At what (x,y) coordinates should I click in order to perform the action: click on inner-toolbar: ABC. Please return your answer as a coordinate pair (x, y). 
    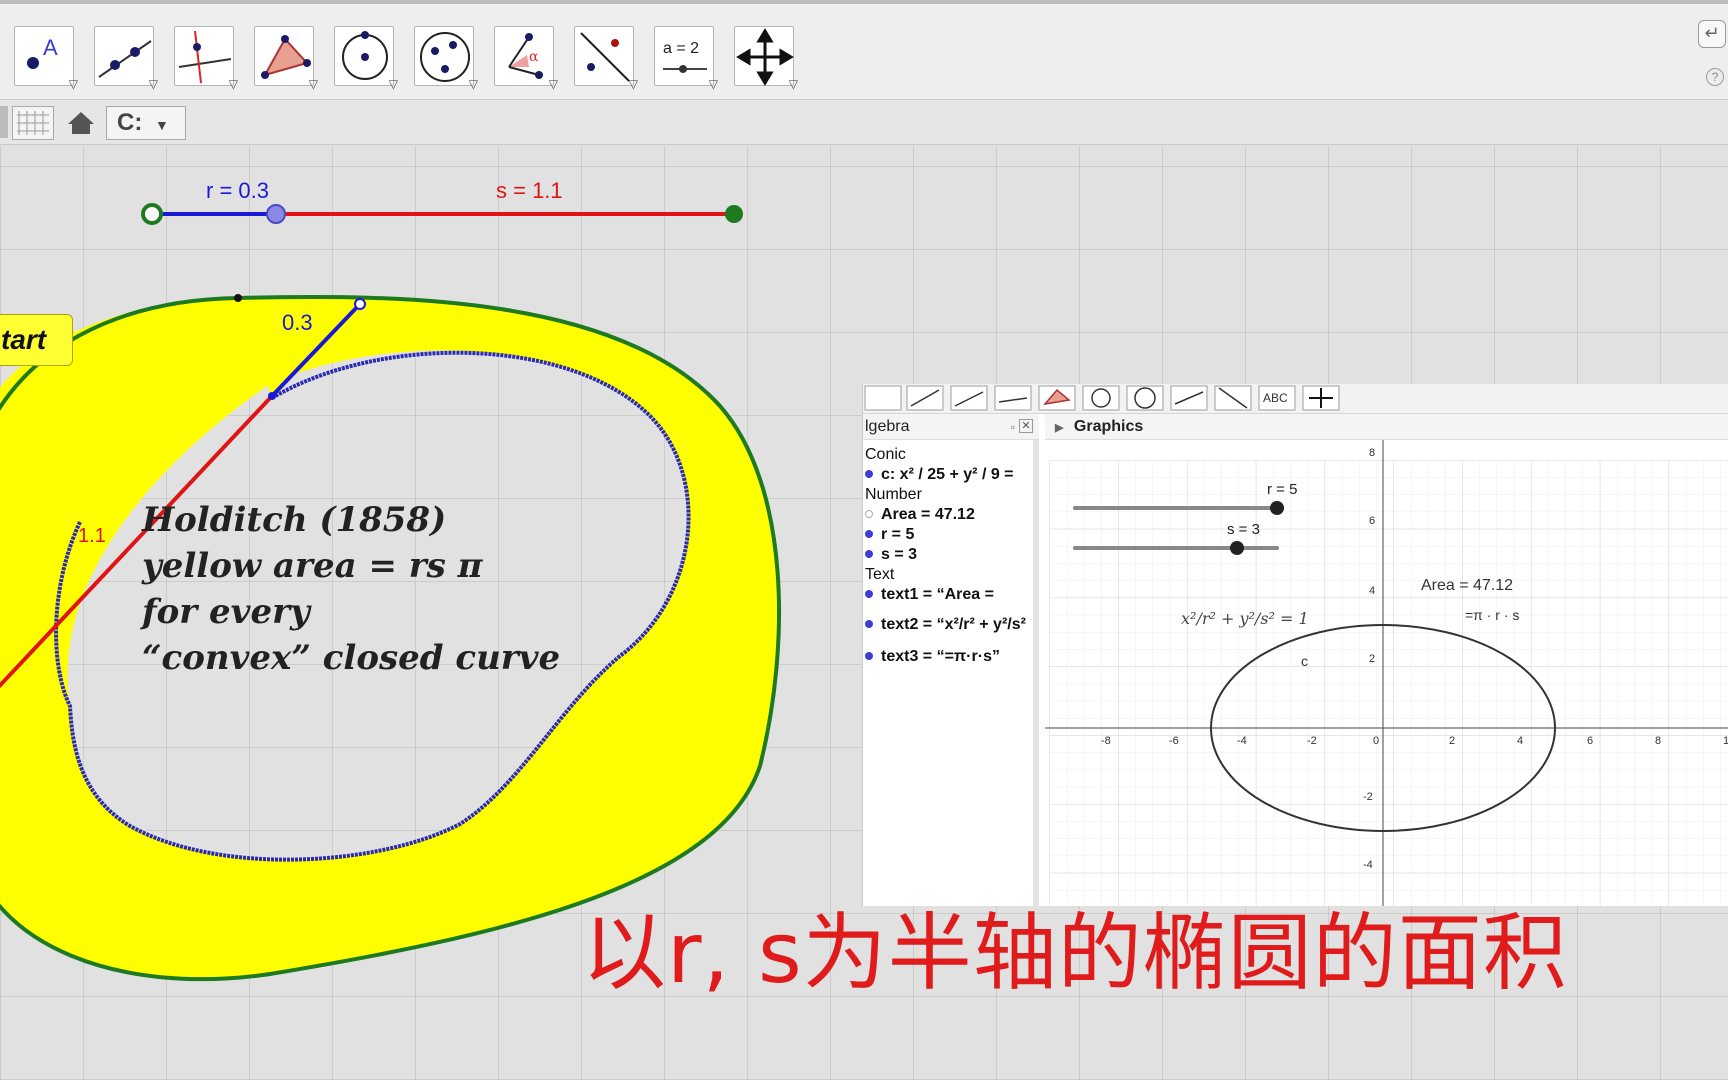
    Looking at the image, I should click on (1295, 399).